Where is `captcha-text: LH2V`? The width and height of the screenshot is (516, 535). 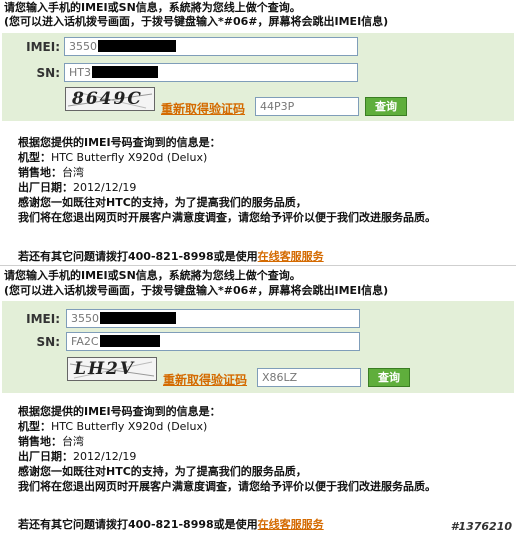 captcha-text: LH2V is located at coordinates (105, 369).